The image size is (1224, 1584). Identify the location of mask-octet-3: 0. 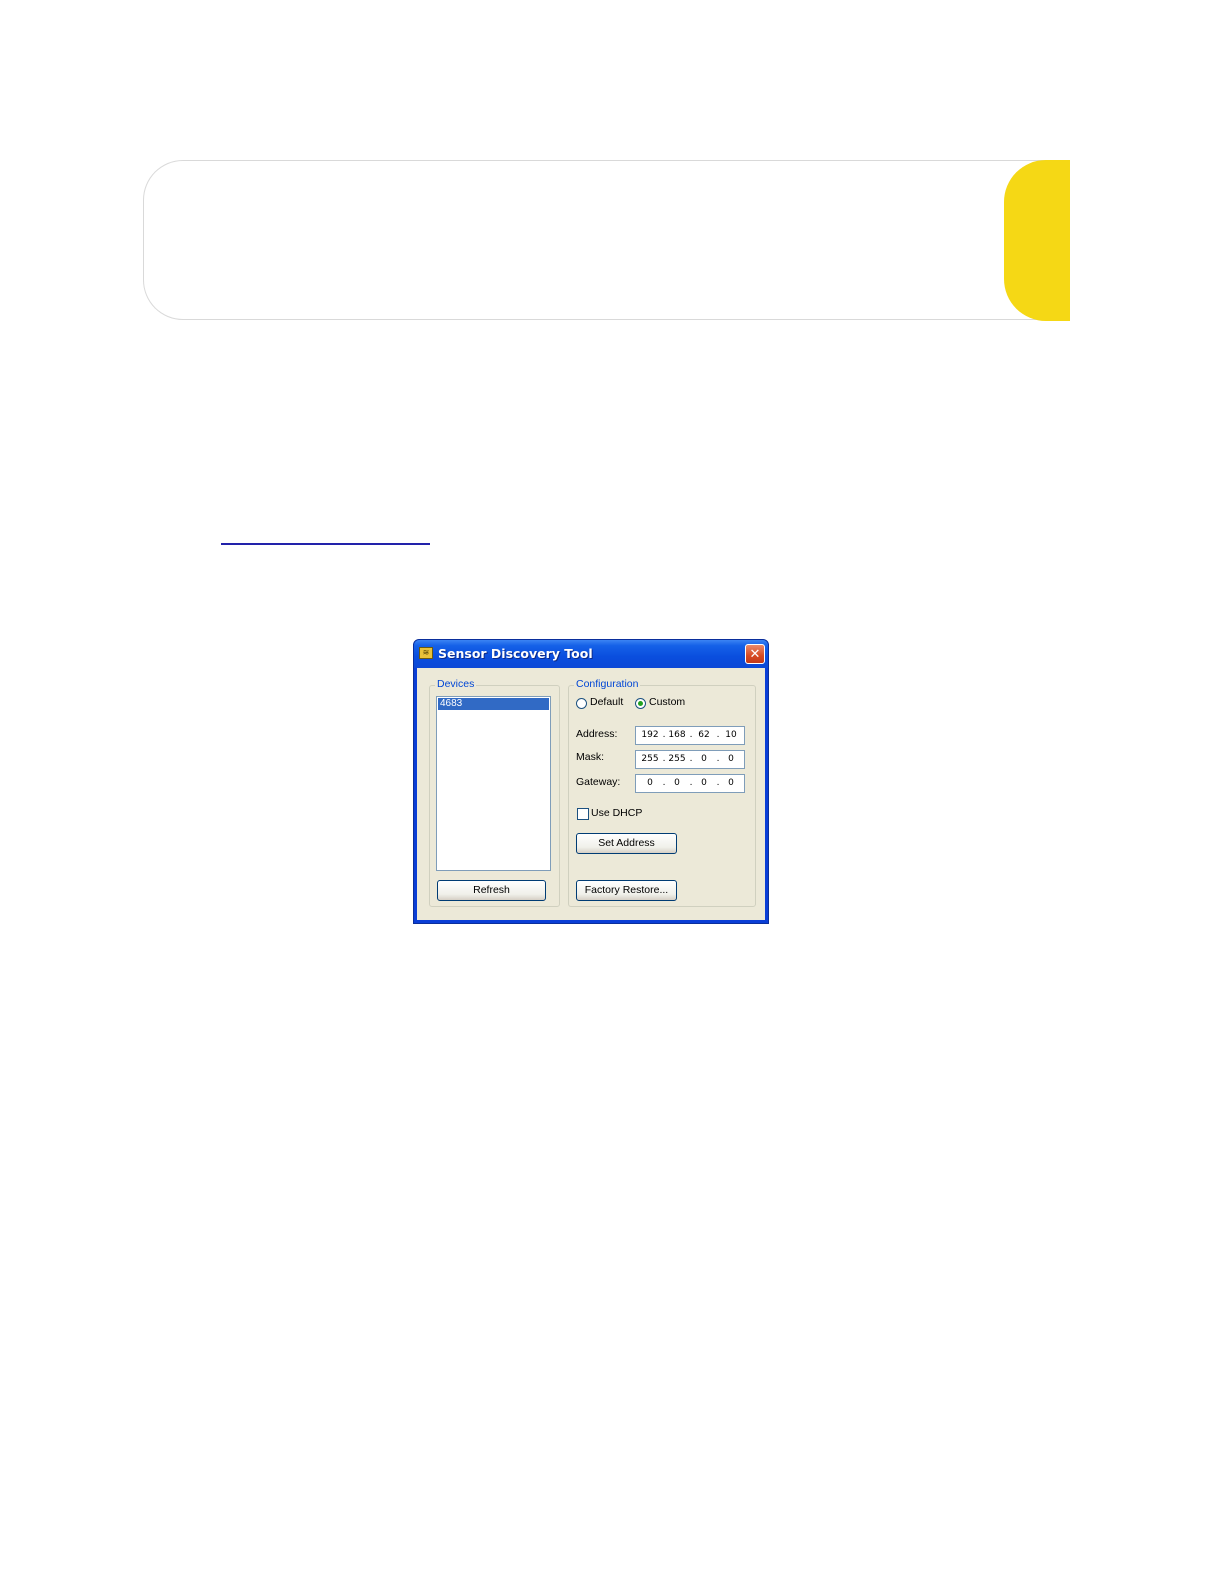
(704, 759).